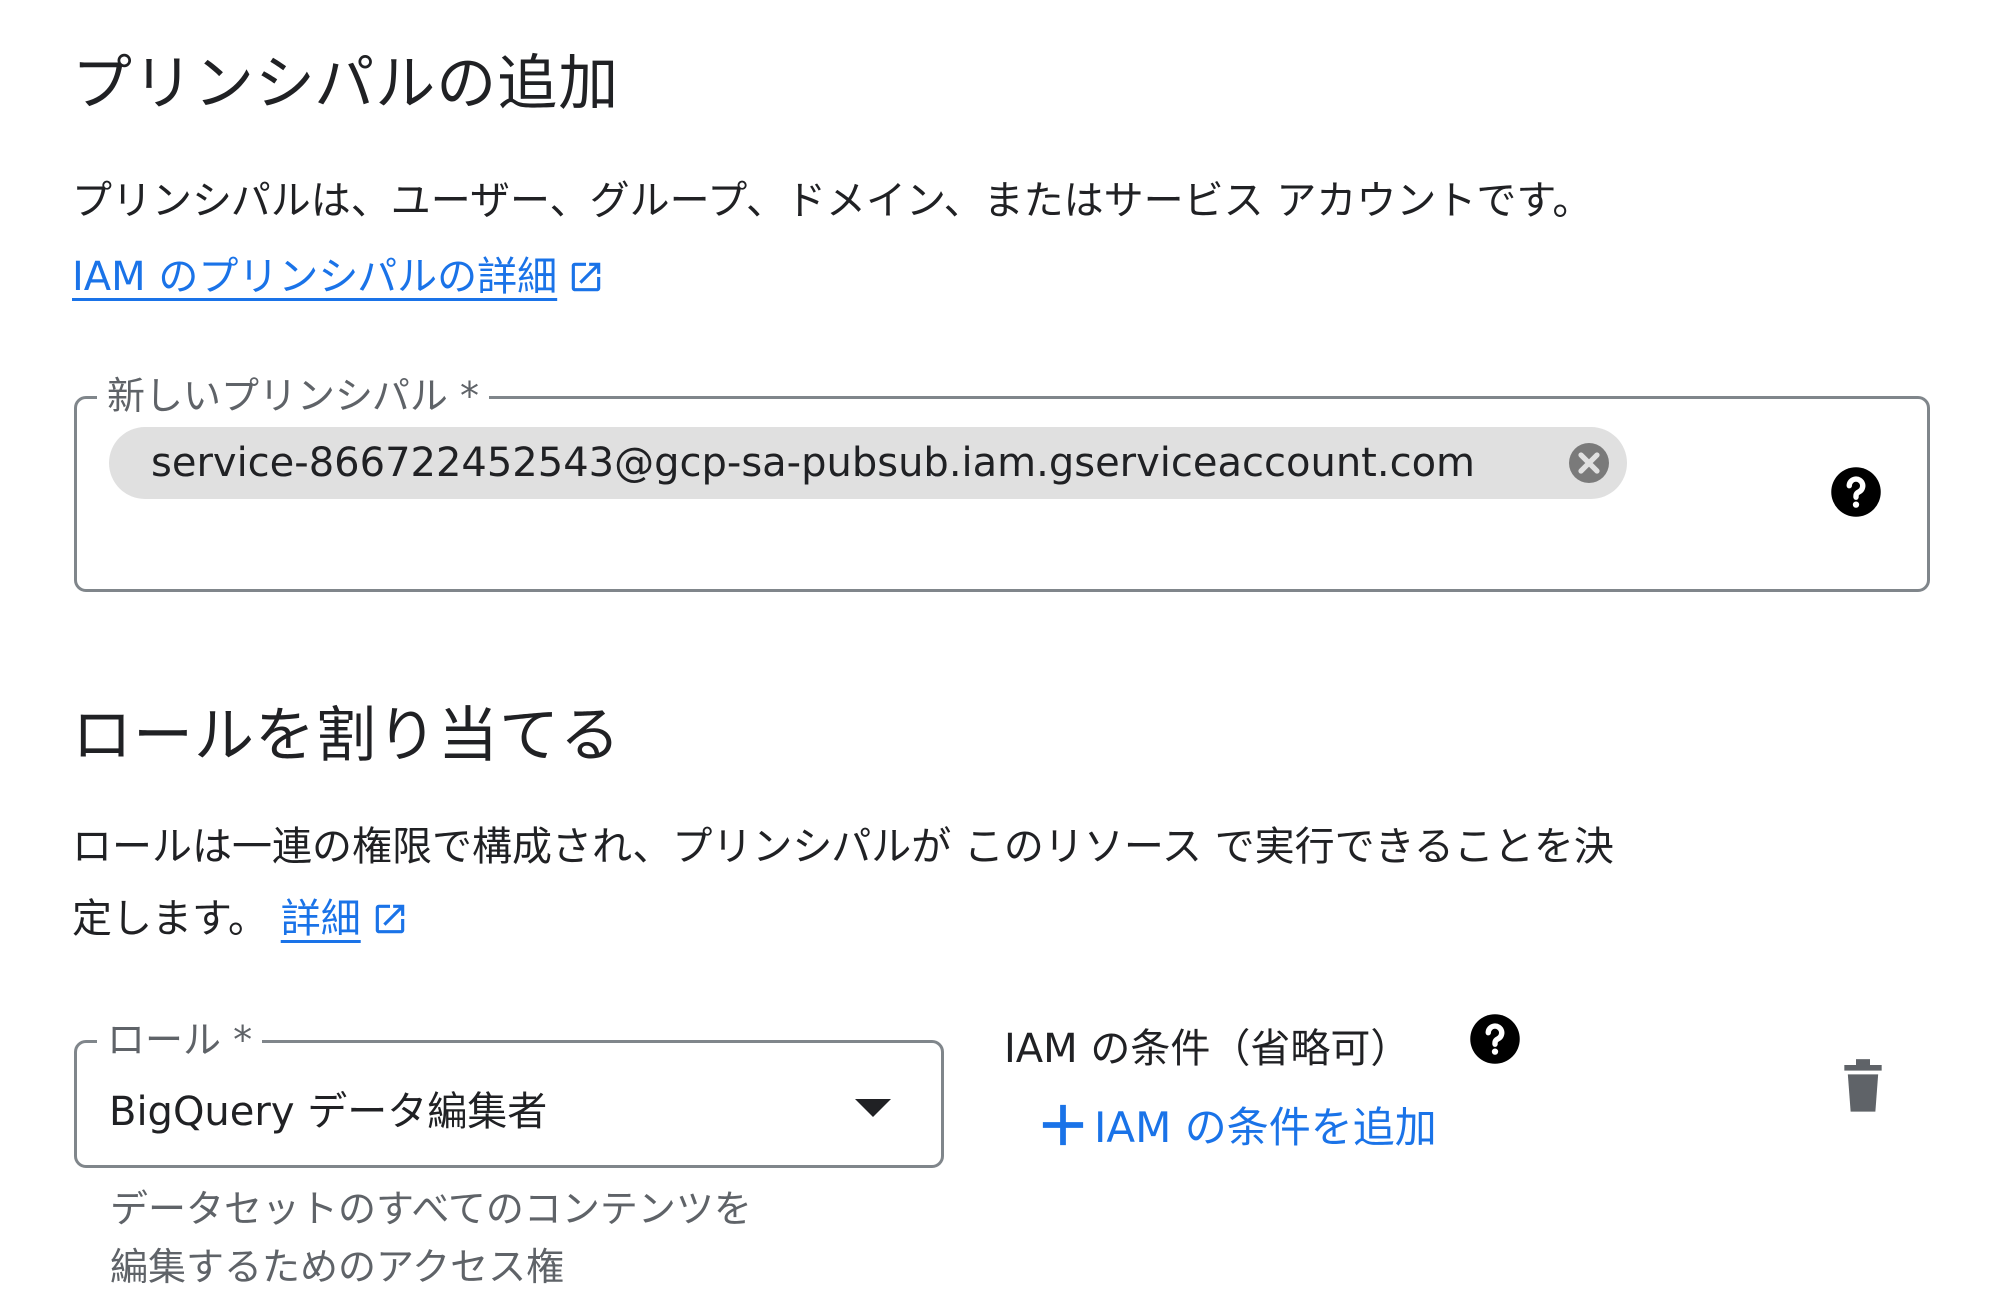 The width and height of the screenshot is (2000, 1314). I want to click on principals-learn-more-link: IAM のプリンシパルの詳細, so click(314, 277).